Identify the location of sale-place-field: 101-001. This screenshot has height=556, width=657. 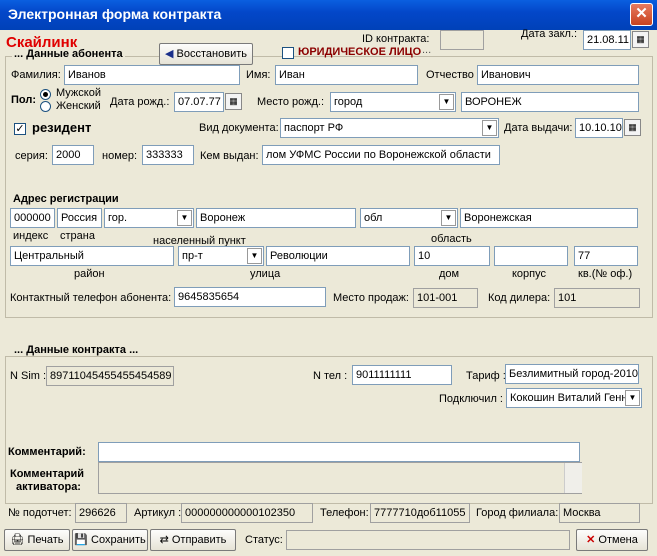
(445, 298).